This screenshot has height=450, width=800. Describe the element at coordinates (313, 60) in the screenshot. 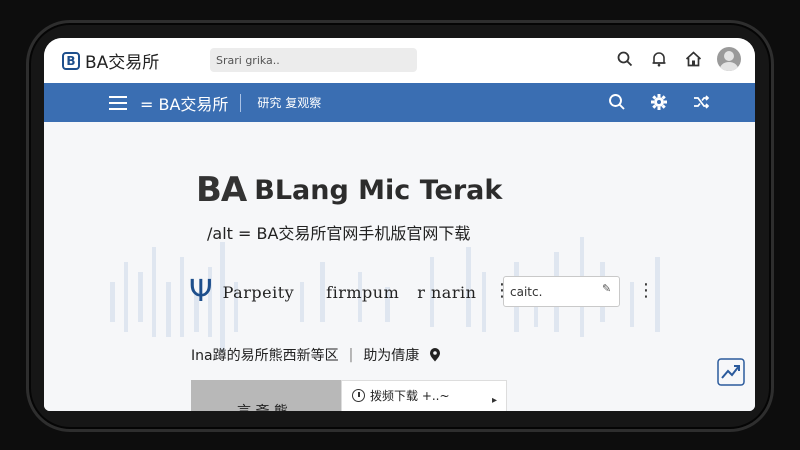

I see `search-input` at that location.